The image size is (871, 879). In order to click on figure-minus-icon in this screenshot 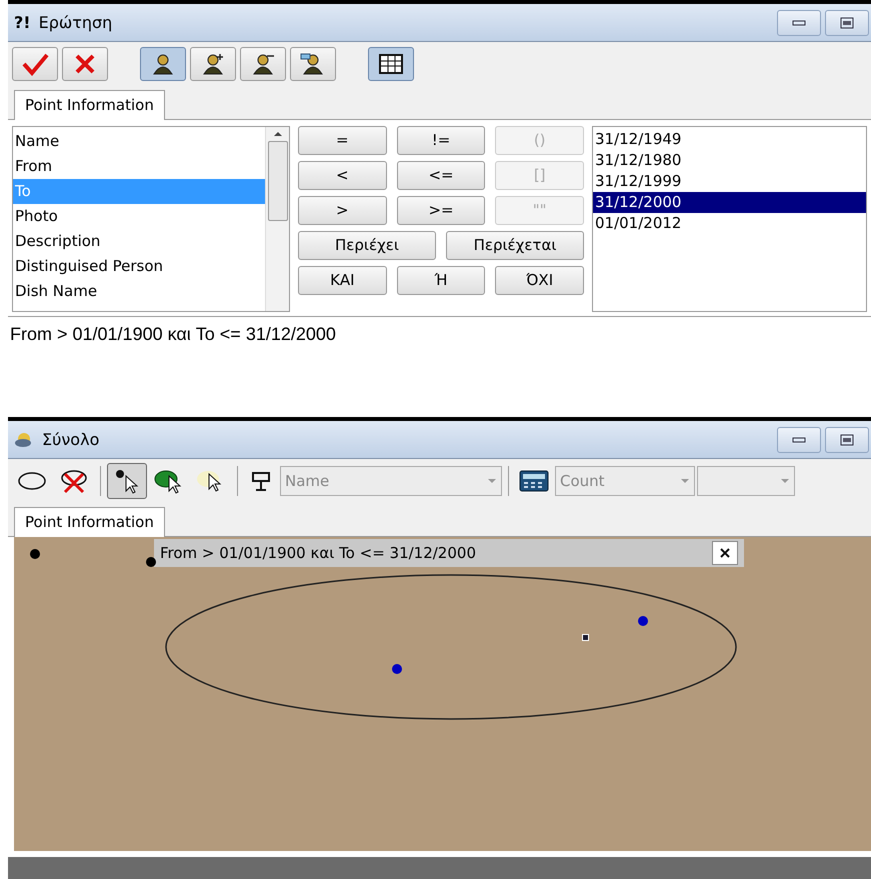, I will do `click(263, 64)`.